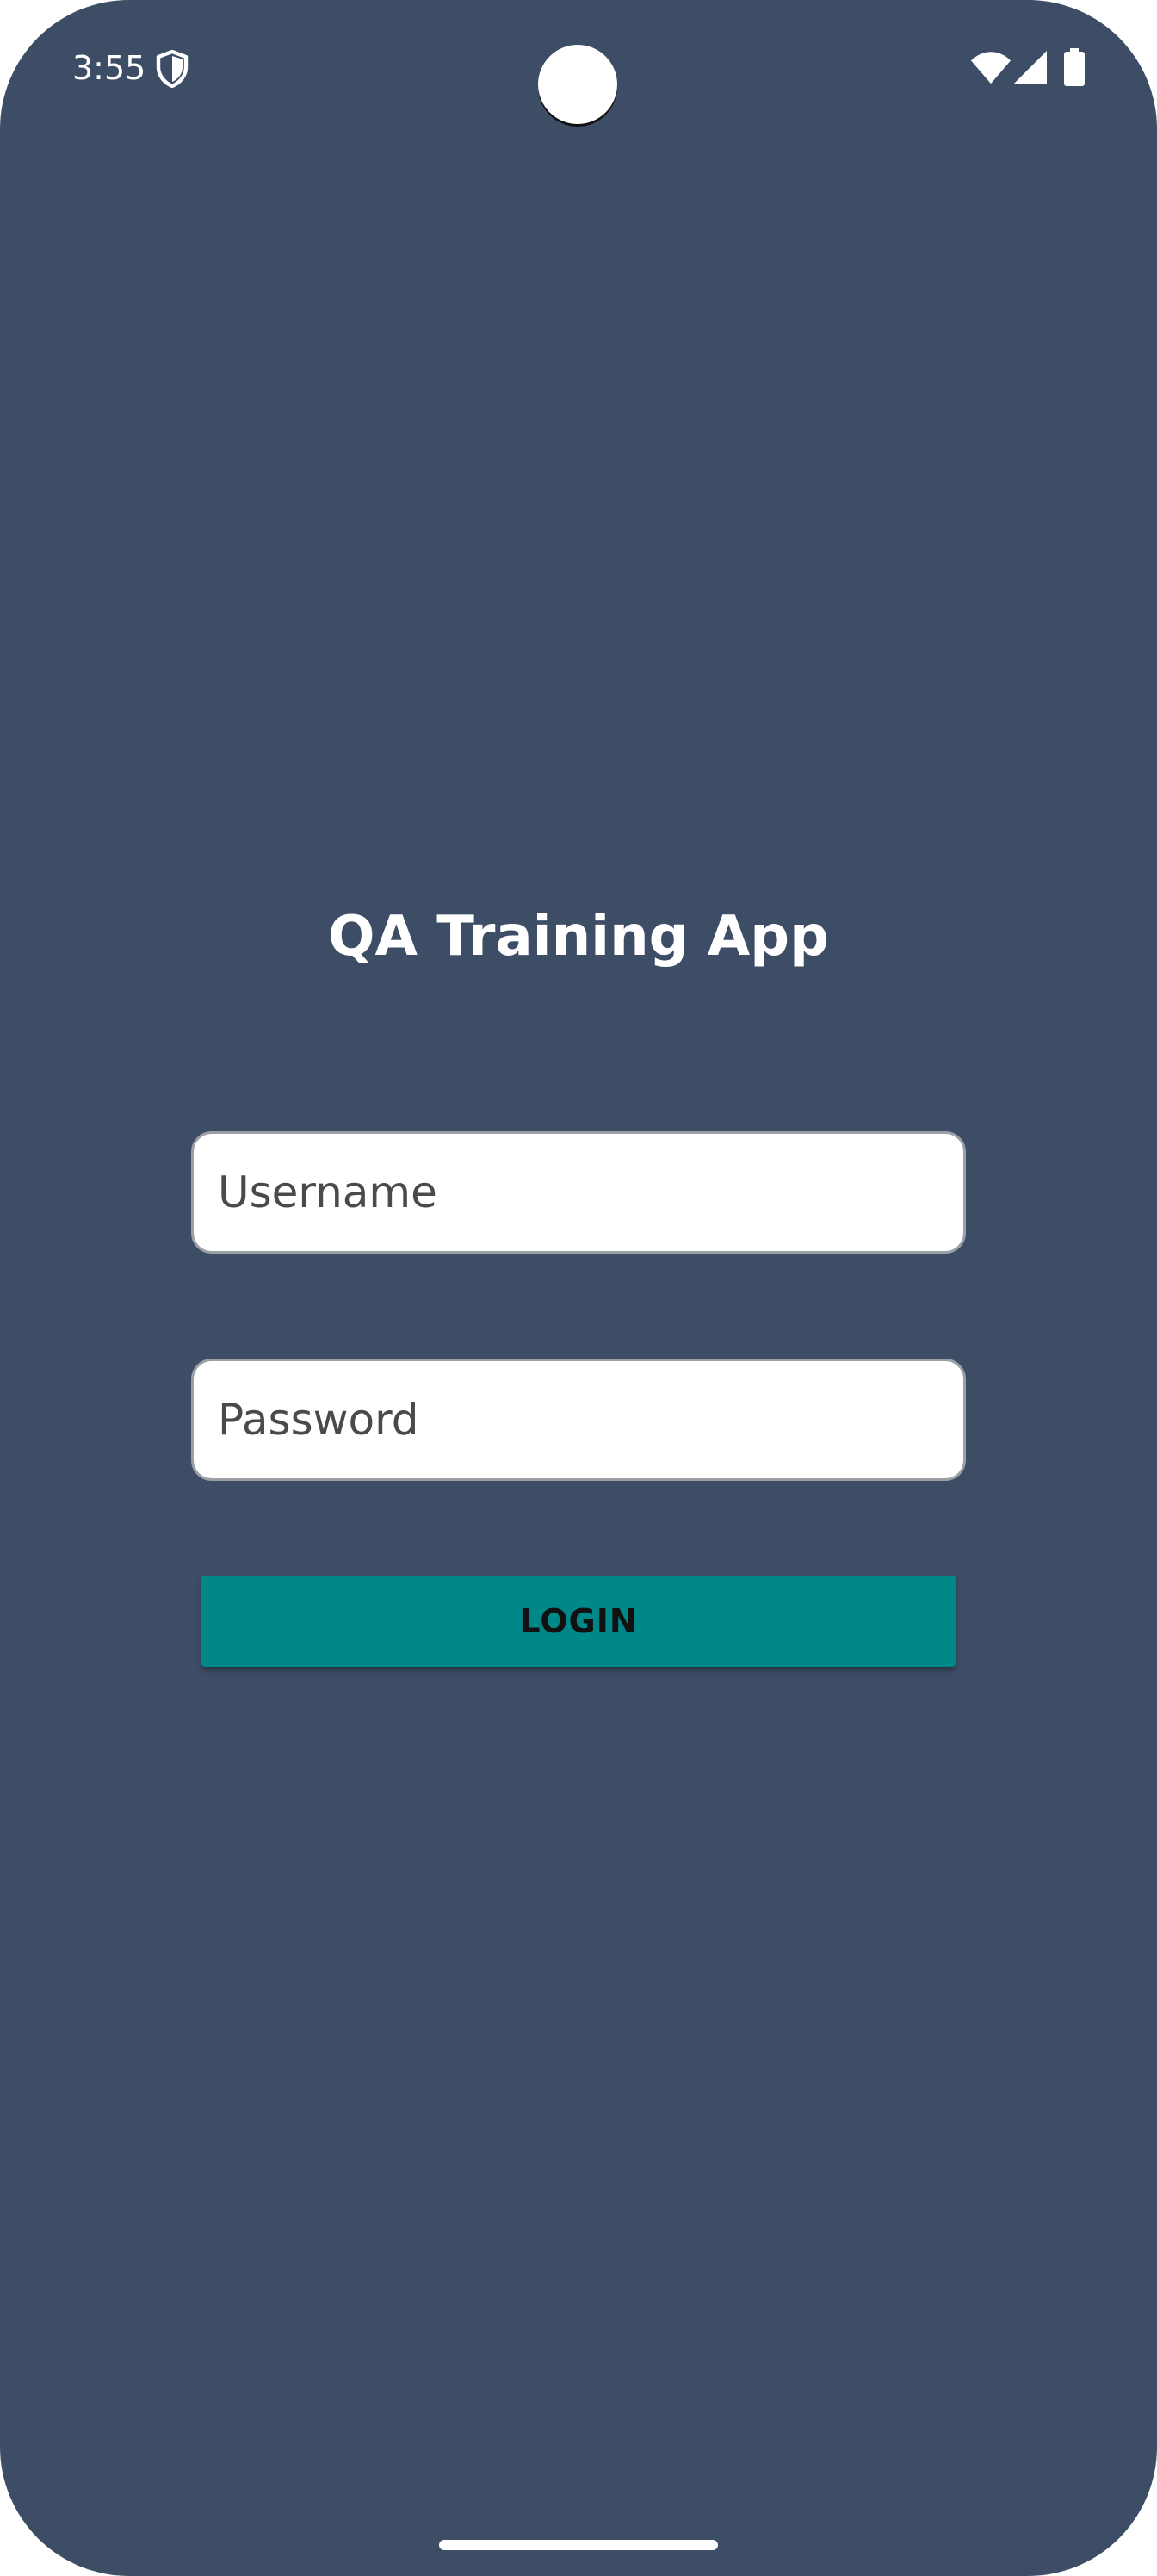  What do you see at coordinates (579, 1192) in the screenshot?
I see `username-input` at bounding box center [579, 1192].